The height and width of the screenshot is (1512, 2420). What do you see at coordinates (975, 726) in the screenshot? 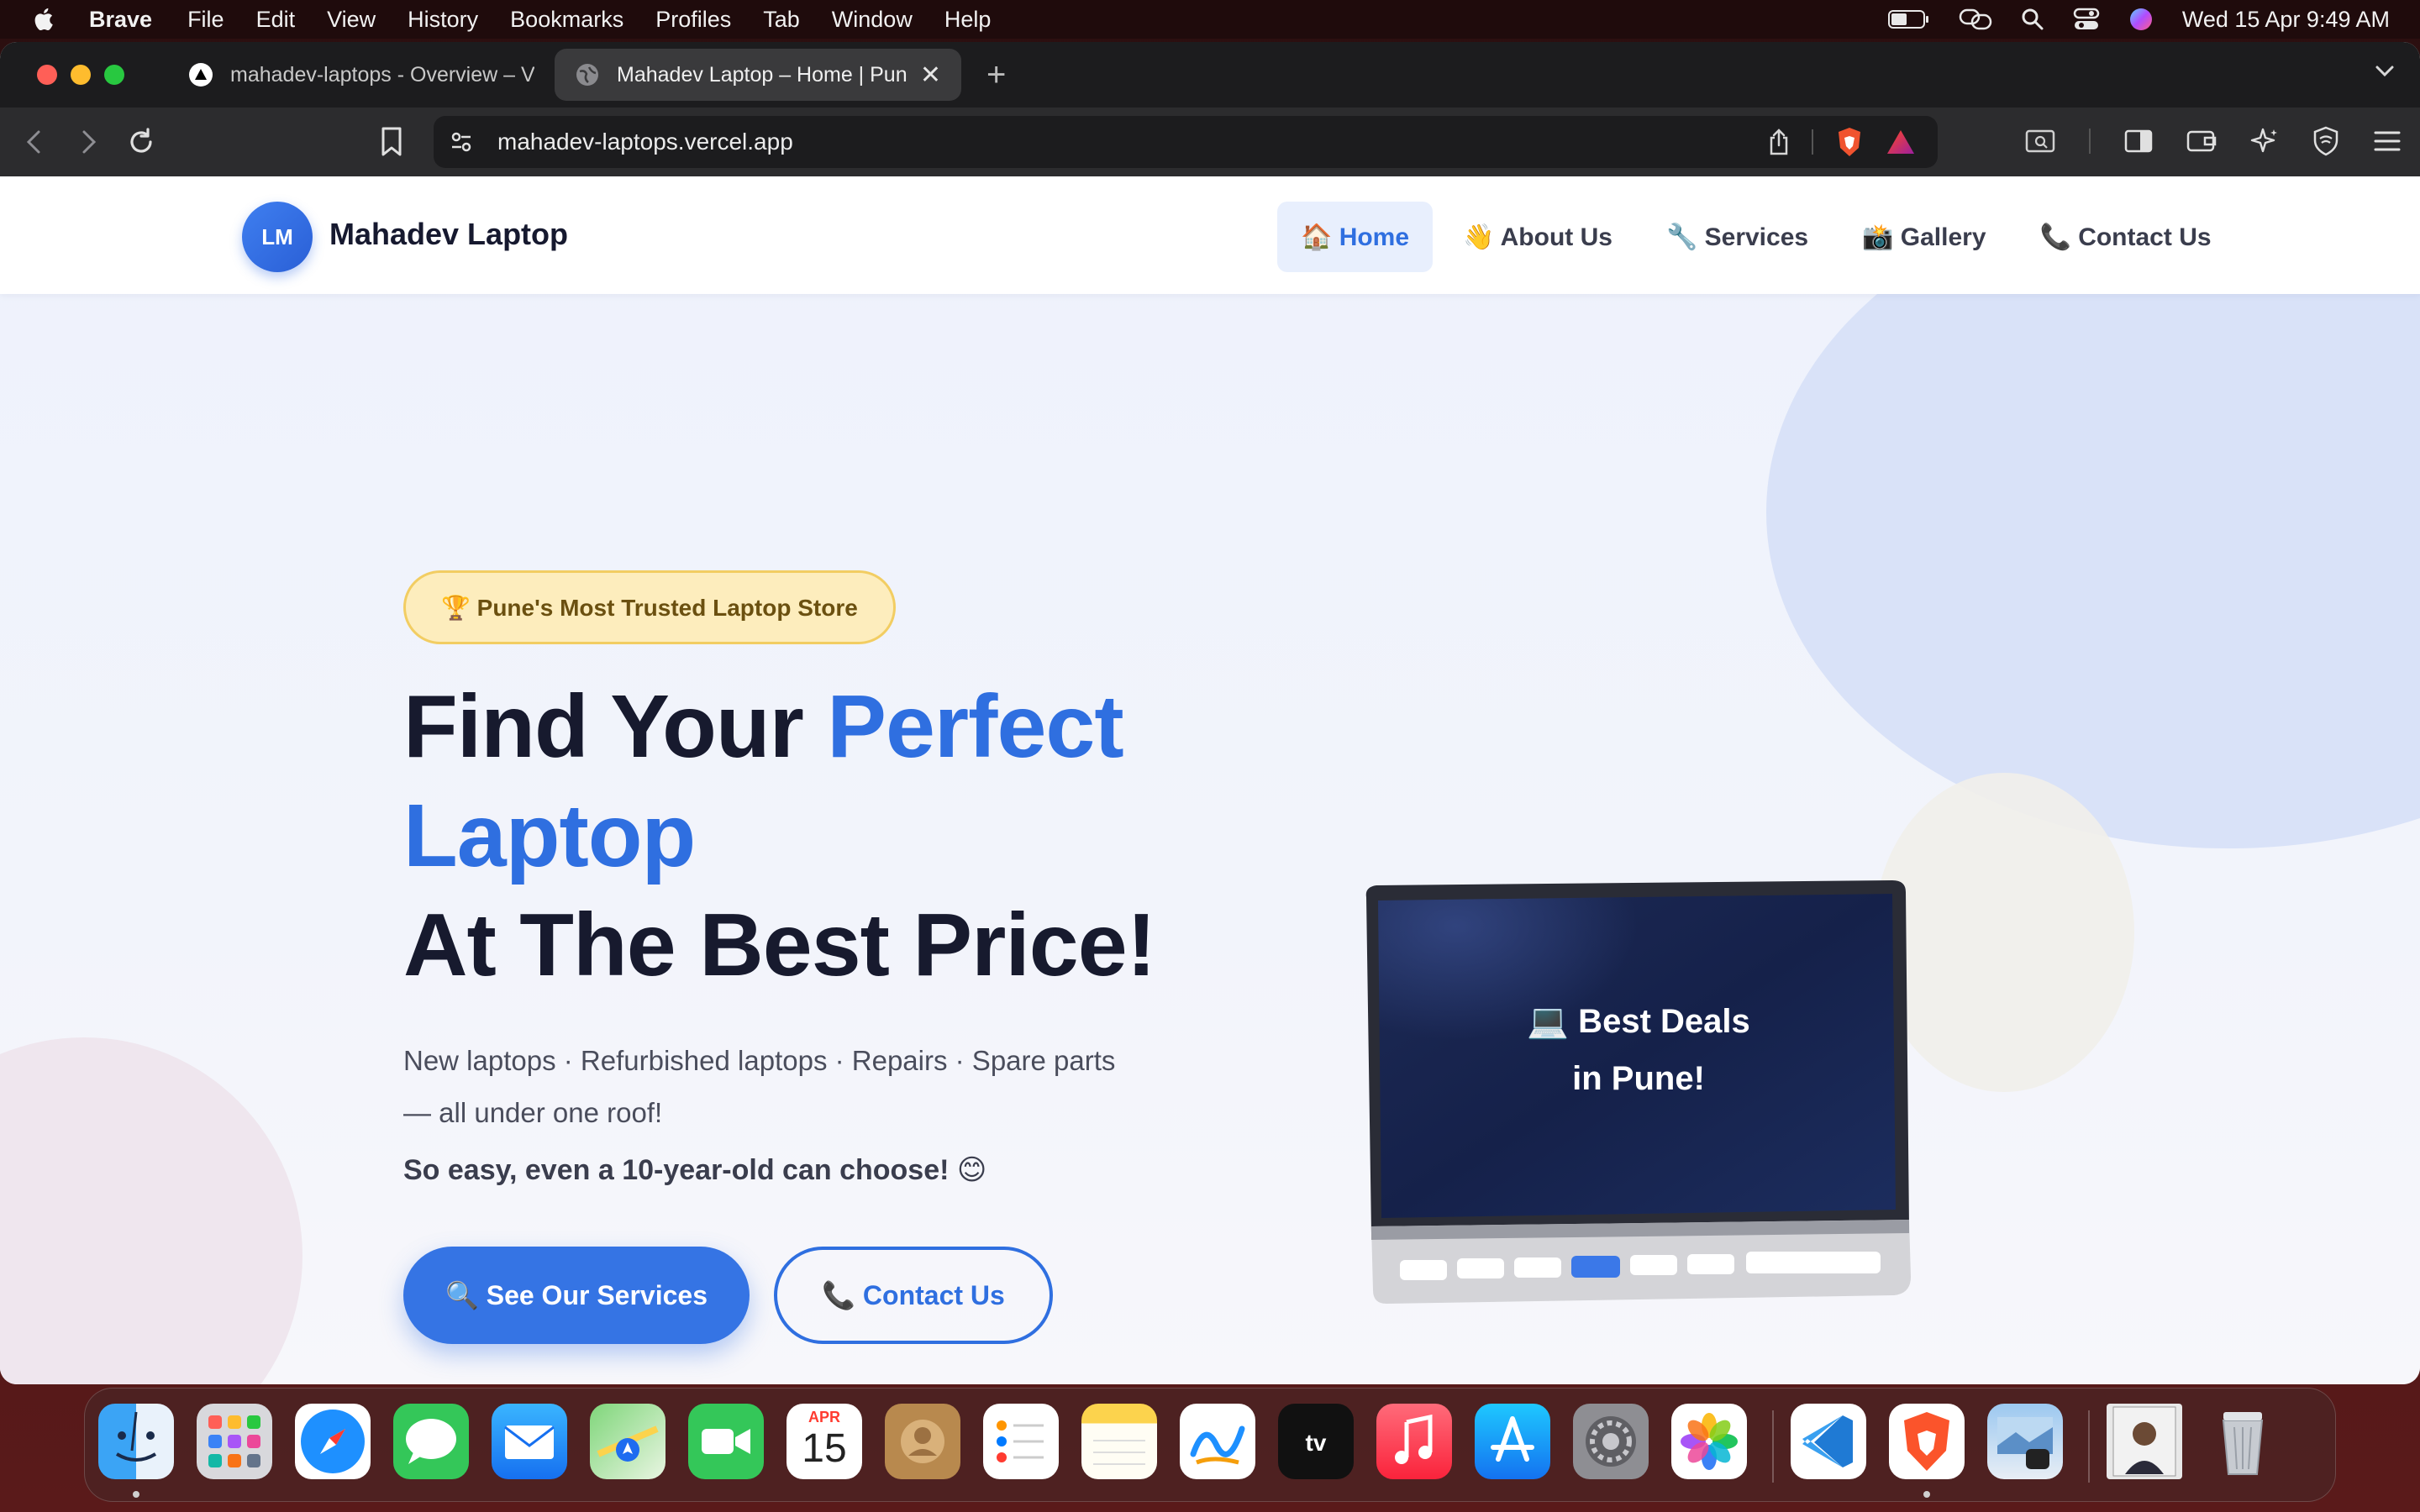
I see `hero-title-highlight: Perfect` at bounding box center [975, 726].